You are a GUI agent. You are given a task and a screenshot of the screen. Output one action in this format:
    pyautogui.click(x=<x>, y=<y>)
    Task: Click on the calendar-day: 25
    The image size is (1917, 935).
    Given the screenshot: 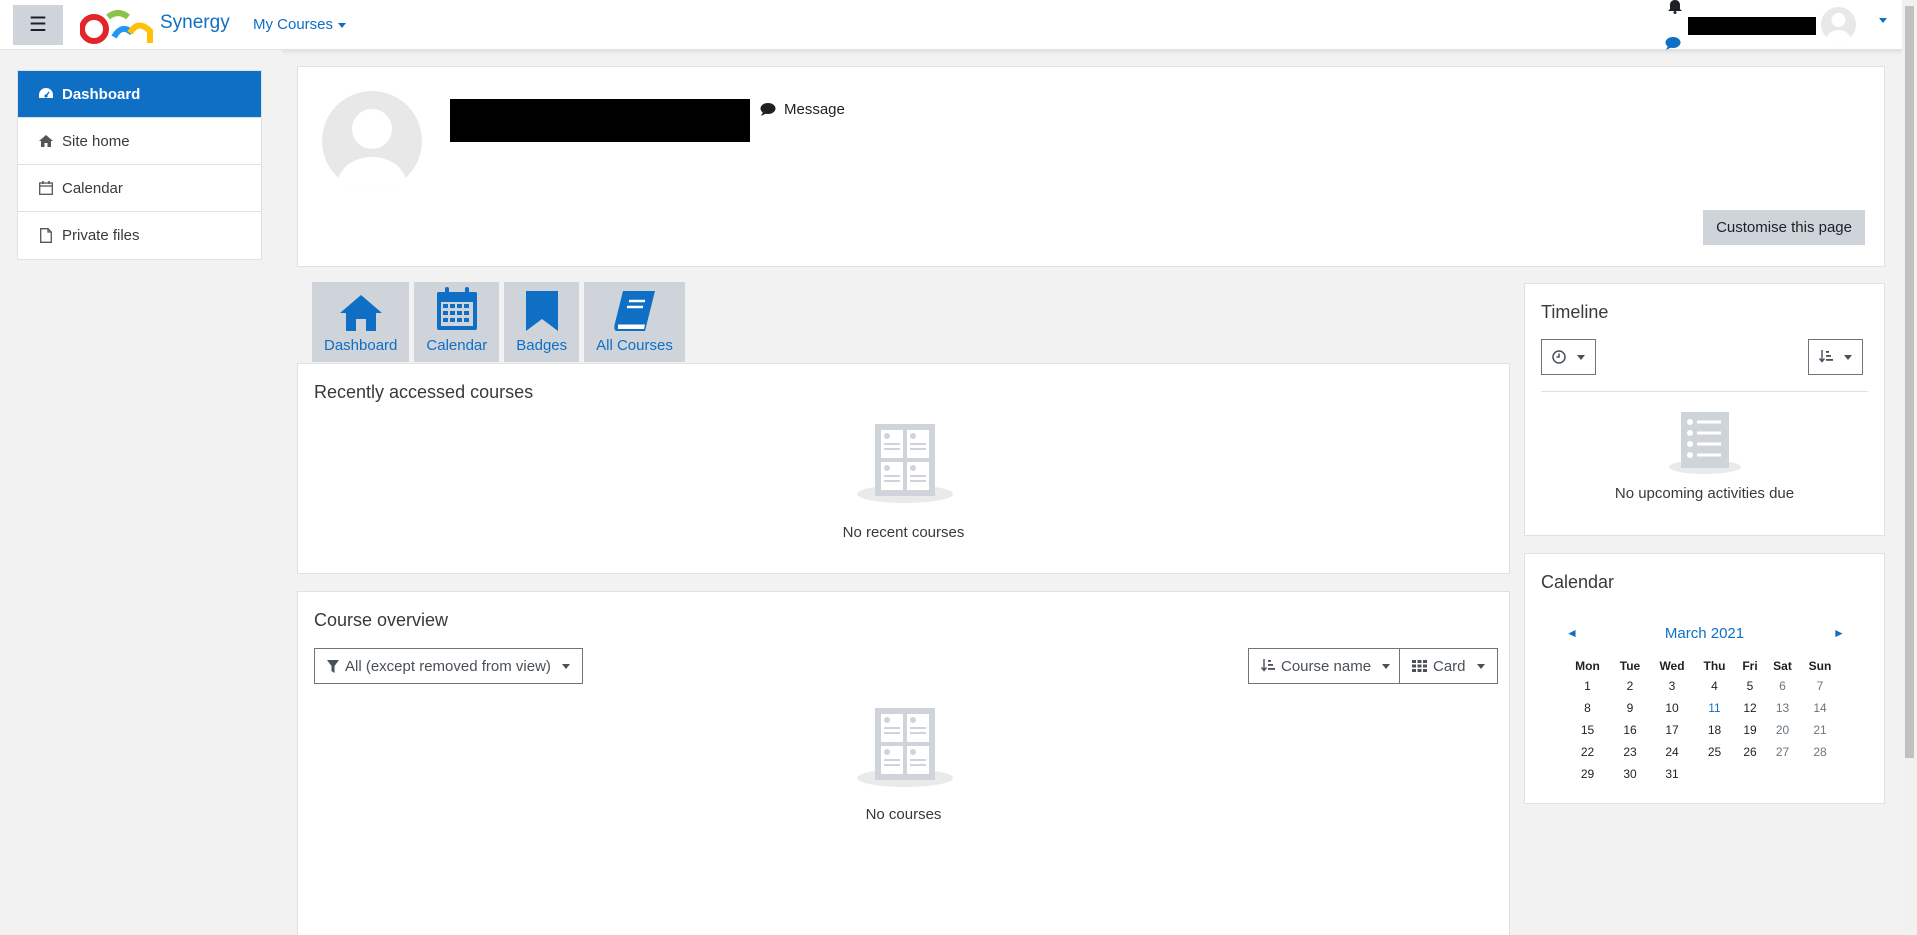 What is the action you would take?
    pyautogui.click(x=1714, y=752)
    